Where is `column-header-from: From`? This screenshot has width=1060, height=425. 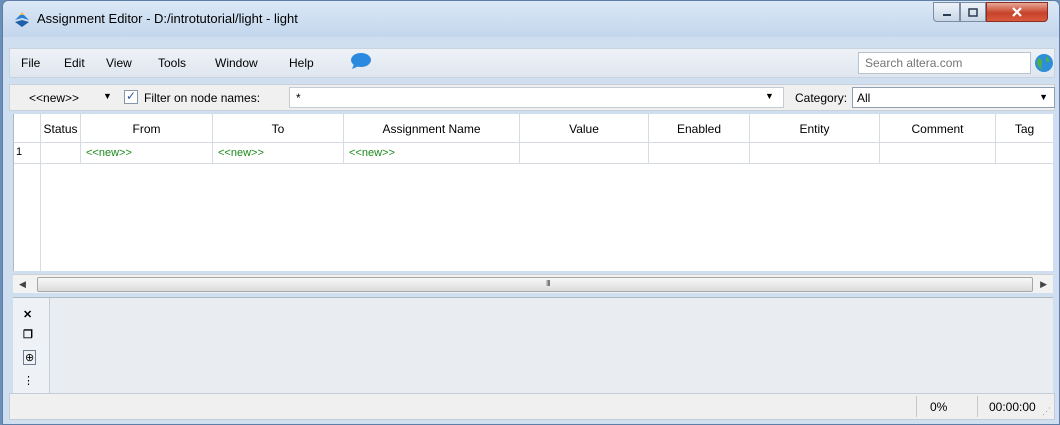
column-header-from: From is located at coordinates (147, 128).